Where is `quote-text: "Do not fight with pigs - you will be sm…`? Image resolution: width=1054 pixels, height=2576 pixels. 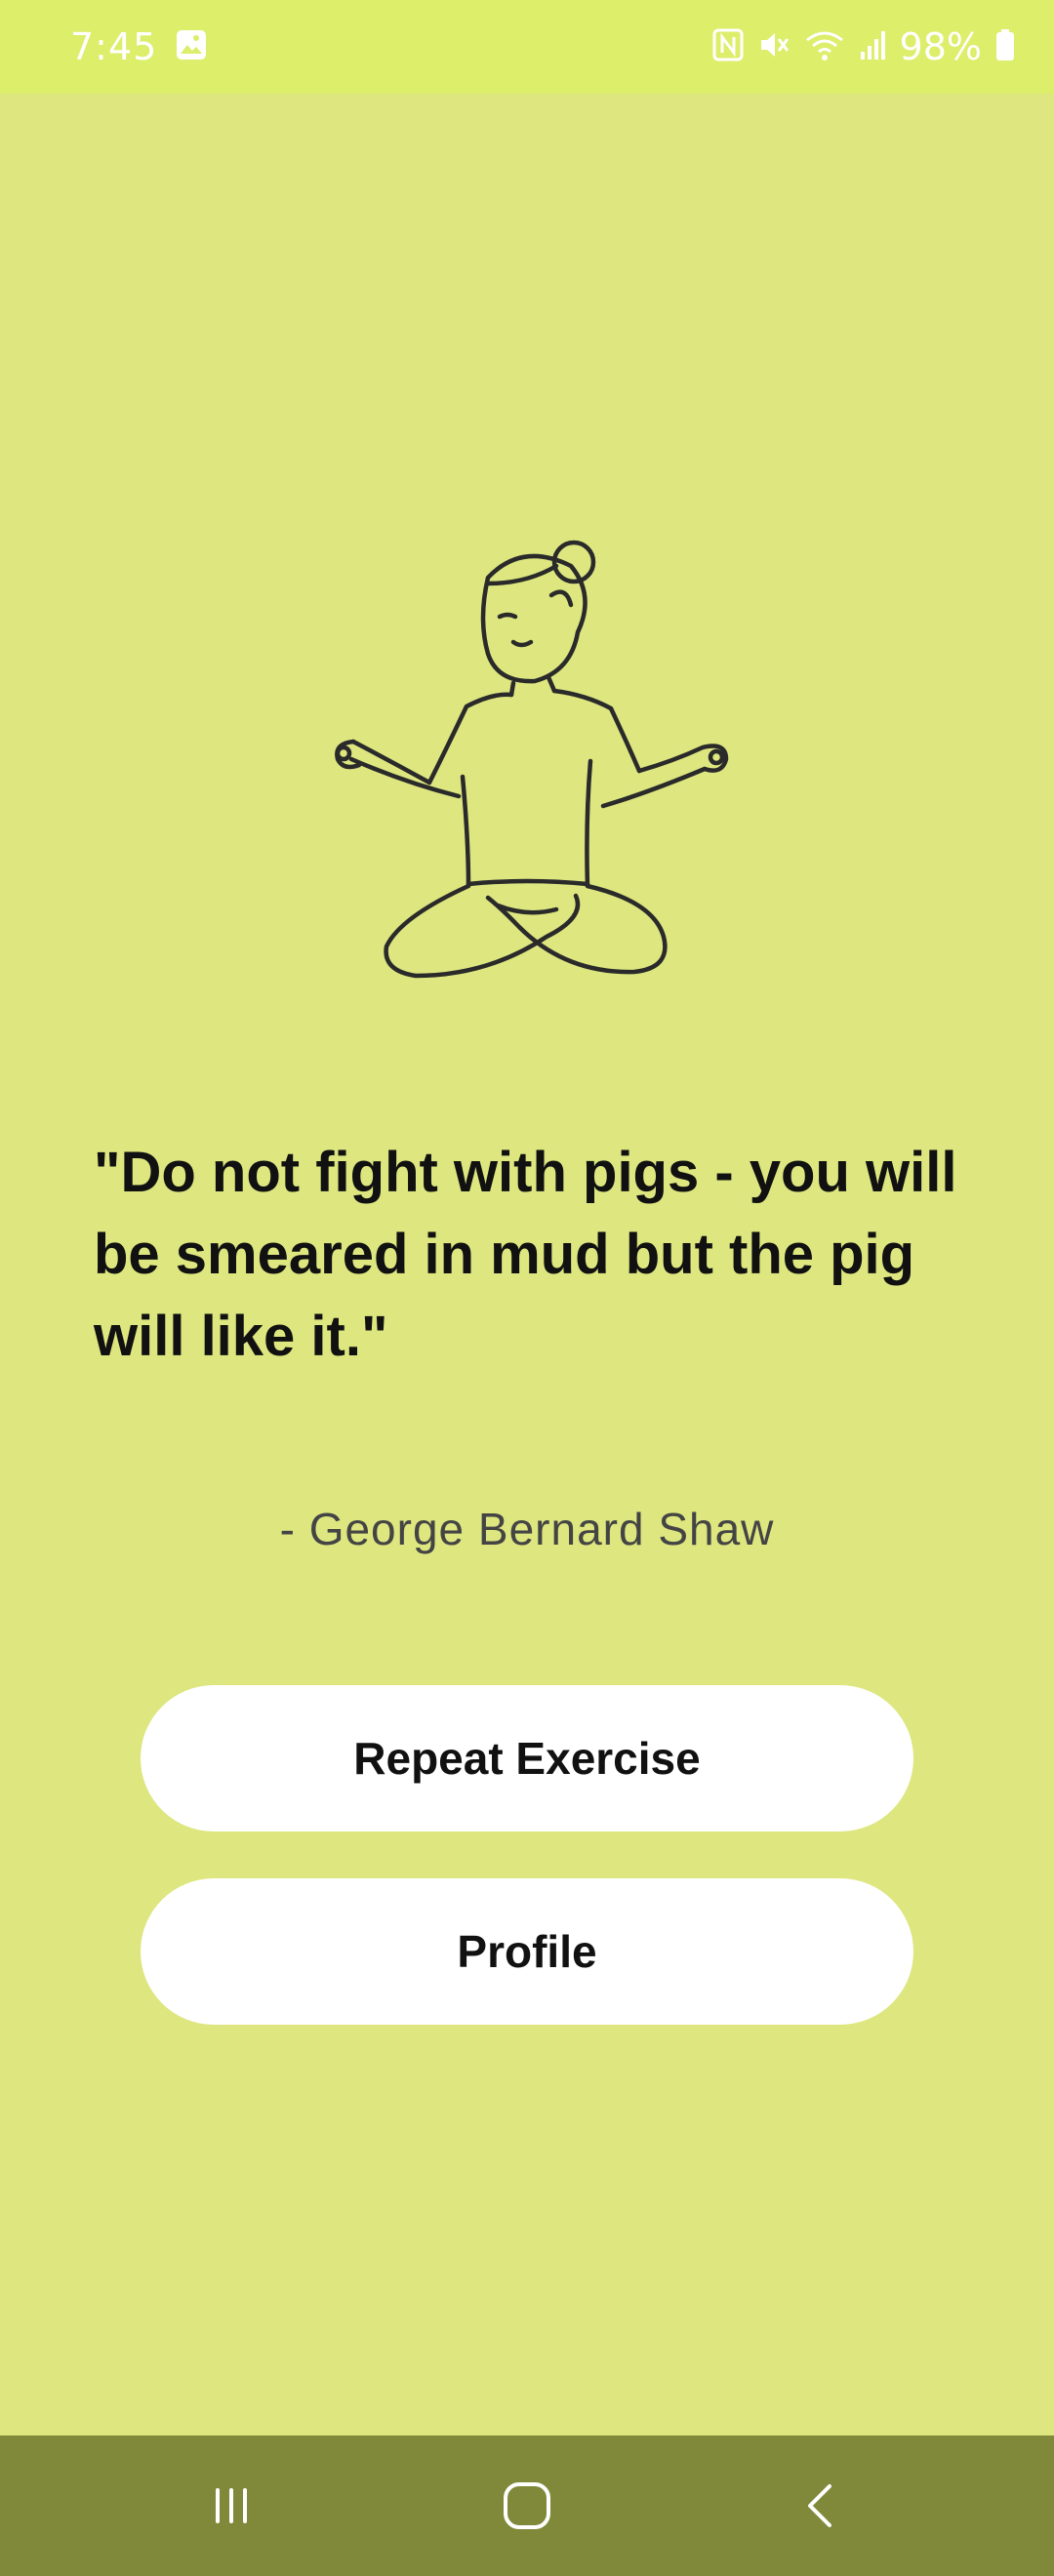
quote-text: "Do not fight with pigs - you will be sm… is located at coordinates (526, 1254).